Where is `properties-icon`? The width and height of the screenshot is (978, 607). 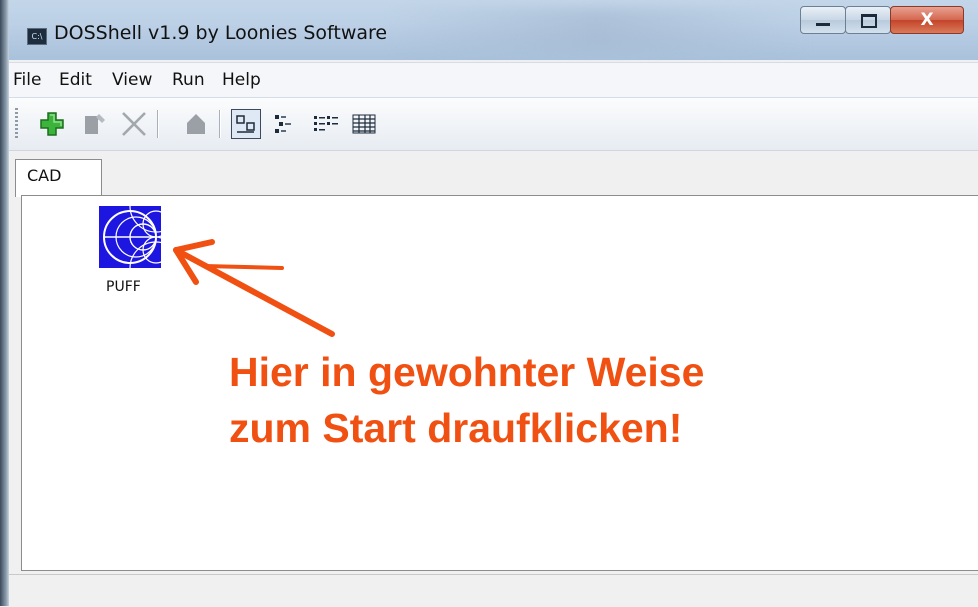
properties-icon is located at coordinates (196, 124).